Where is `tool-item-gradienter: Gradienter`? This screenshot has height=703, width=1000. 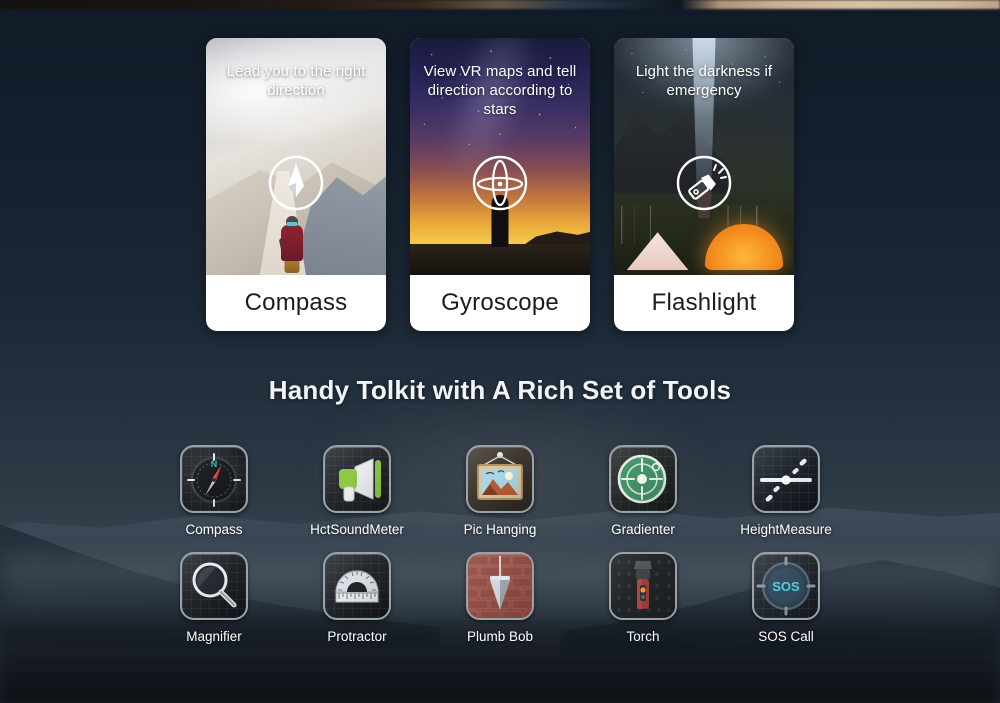 tool-item-gradienter: Gradienter is located at coordinates (643, 491).